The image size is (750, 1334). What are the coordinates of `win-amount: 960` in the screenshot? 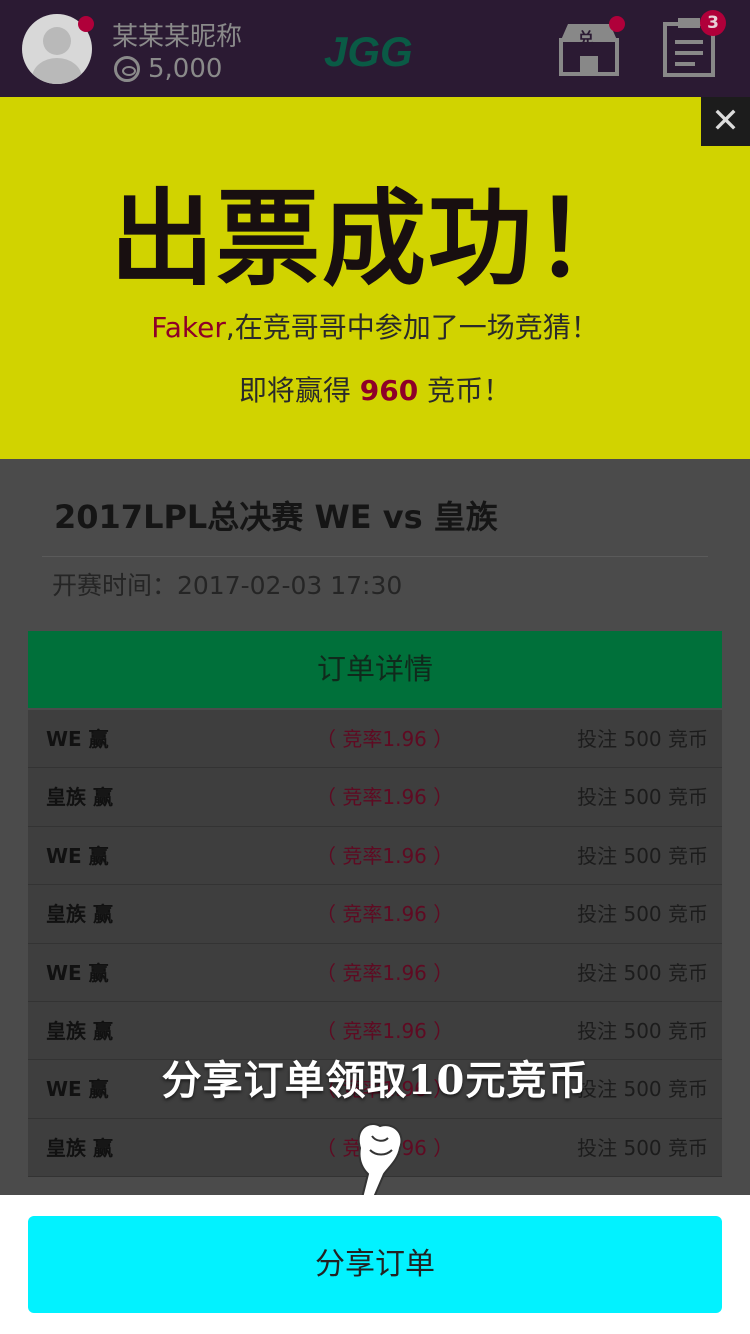 It's located at (389, 390).